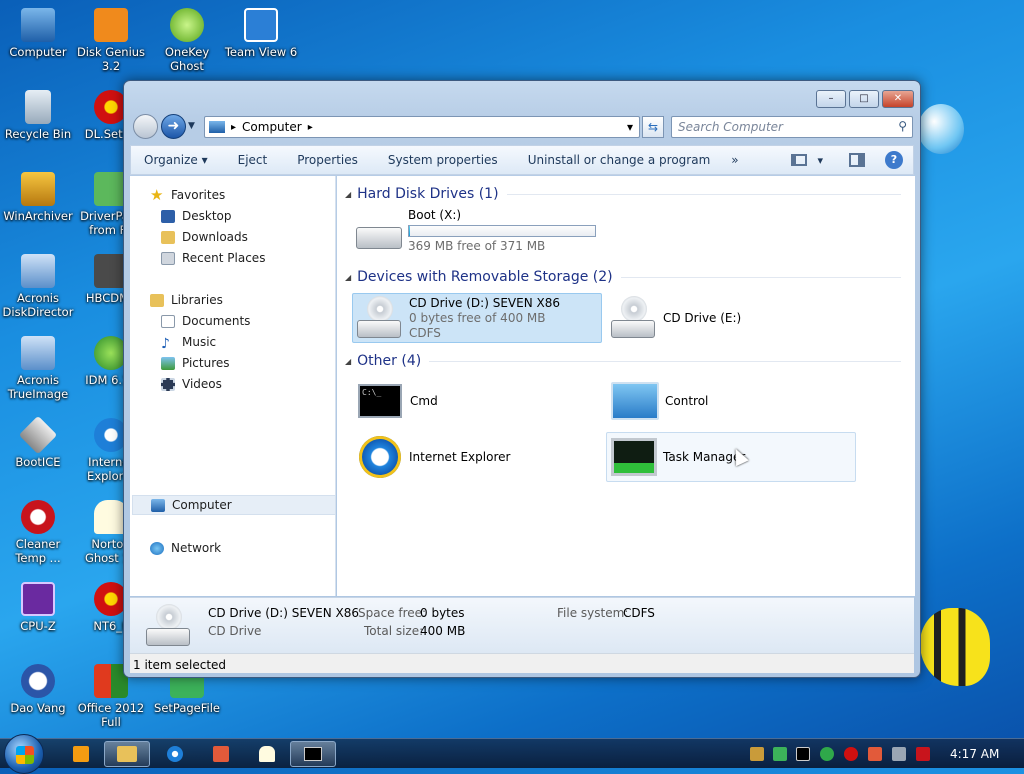 The image size is (1024, 774). I want to click on group-header-hard-disk-drives: ◢ Hard Disk Drives (1), so click(623, 194).